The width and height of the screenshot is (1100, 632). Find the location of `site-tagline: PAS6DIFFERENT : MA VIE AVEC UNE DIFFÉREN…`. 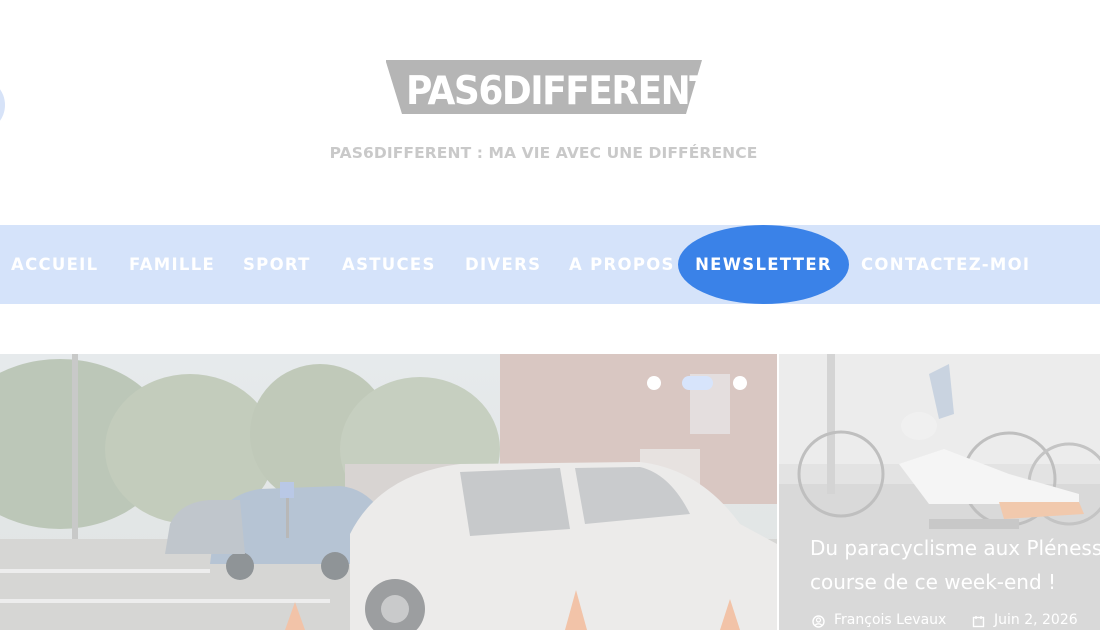

site-tagline: PAS6DIFFERENT : MA VIE AVEC UNE DIFFÉREN… is located at coordinates (543, 153).